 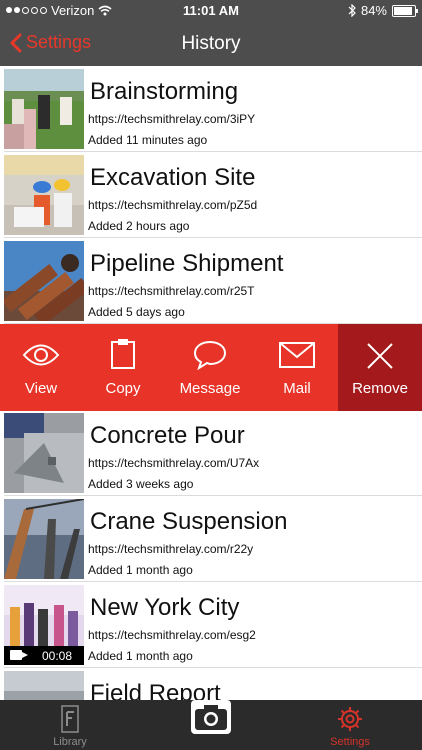 I want to click on history-item-title: Concrete Pour, so click(x=167, y=435).